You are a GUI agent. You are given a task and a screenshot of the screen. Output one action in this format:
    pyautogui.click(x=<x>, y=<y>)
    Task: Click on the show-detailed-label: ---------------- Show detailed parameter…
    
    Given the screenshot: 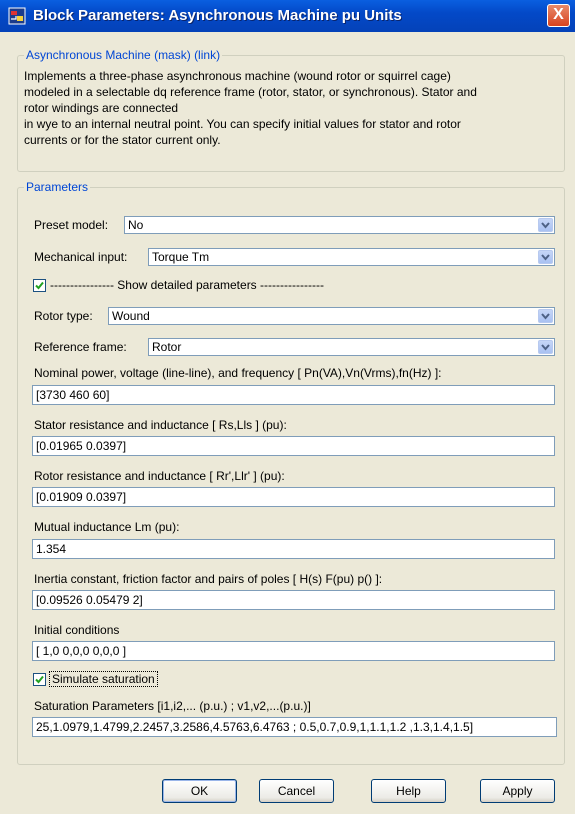 What is the action you would take?
    pyautogui.click(x=187, y=285)
    